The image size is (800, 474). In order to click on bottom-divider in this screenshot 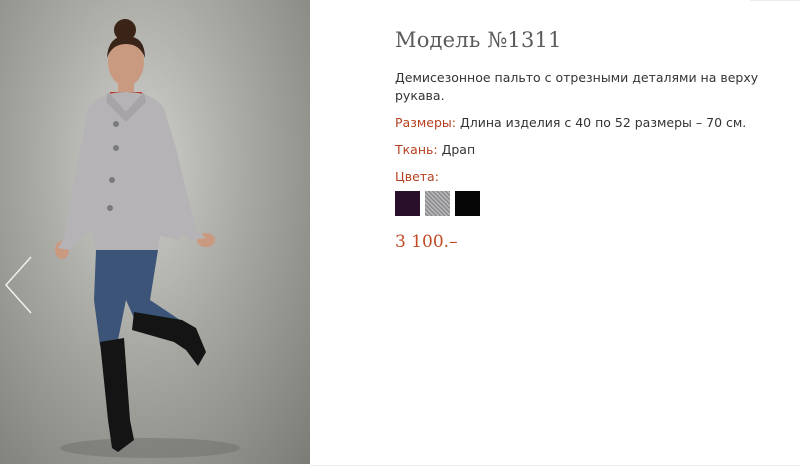, I will do `click(555, 465)`.